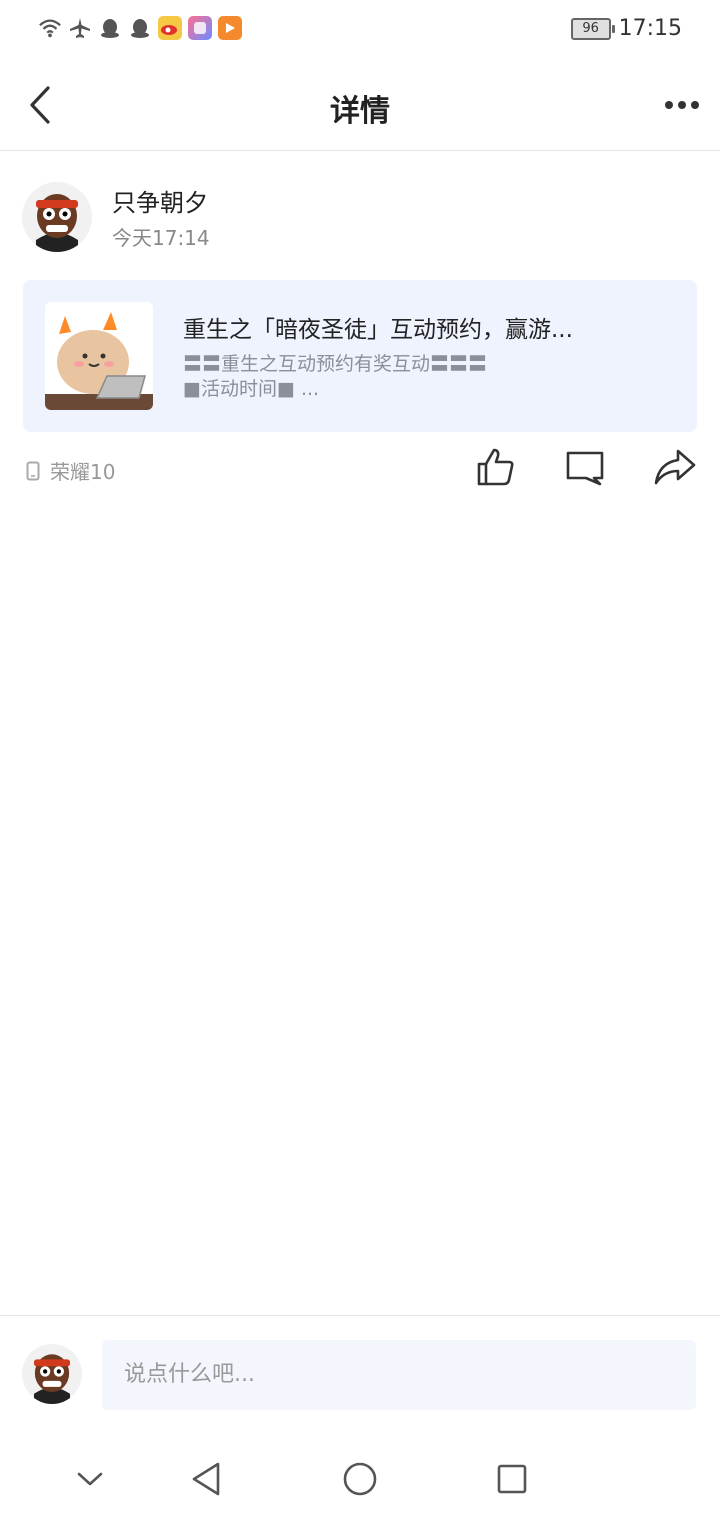 This screenshot has width=720, height=1520. I want to click on status-icons, so click(140, 28).